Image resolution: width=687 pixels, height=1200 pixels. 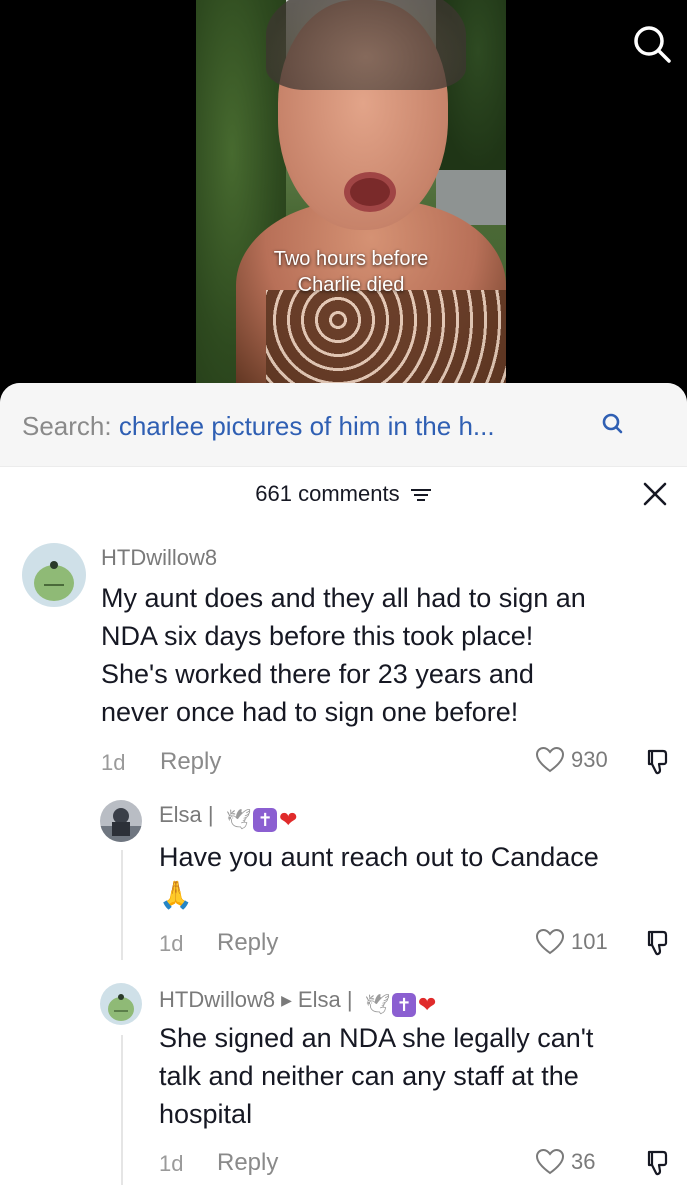 I want to click on person-hair, so click(x=366, y=45).